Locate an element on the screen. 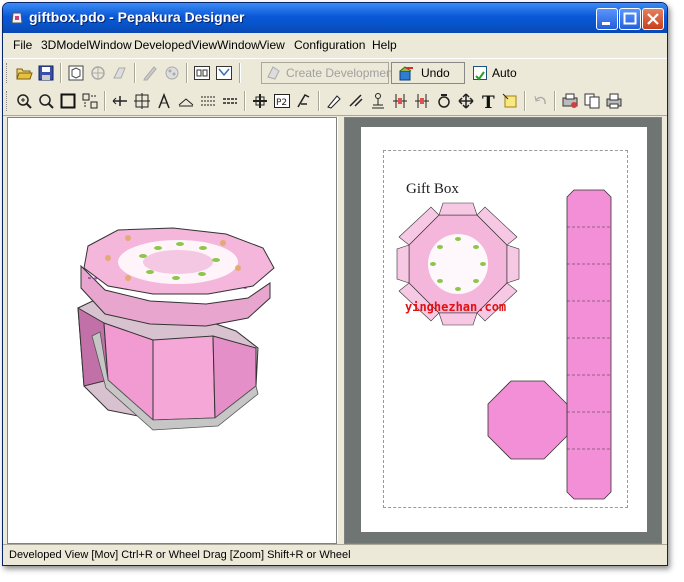  main-toolbar: Create Development Undo Auto is located at coordinates (335, 73).